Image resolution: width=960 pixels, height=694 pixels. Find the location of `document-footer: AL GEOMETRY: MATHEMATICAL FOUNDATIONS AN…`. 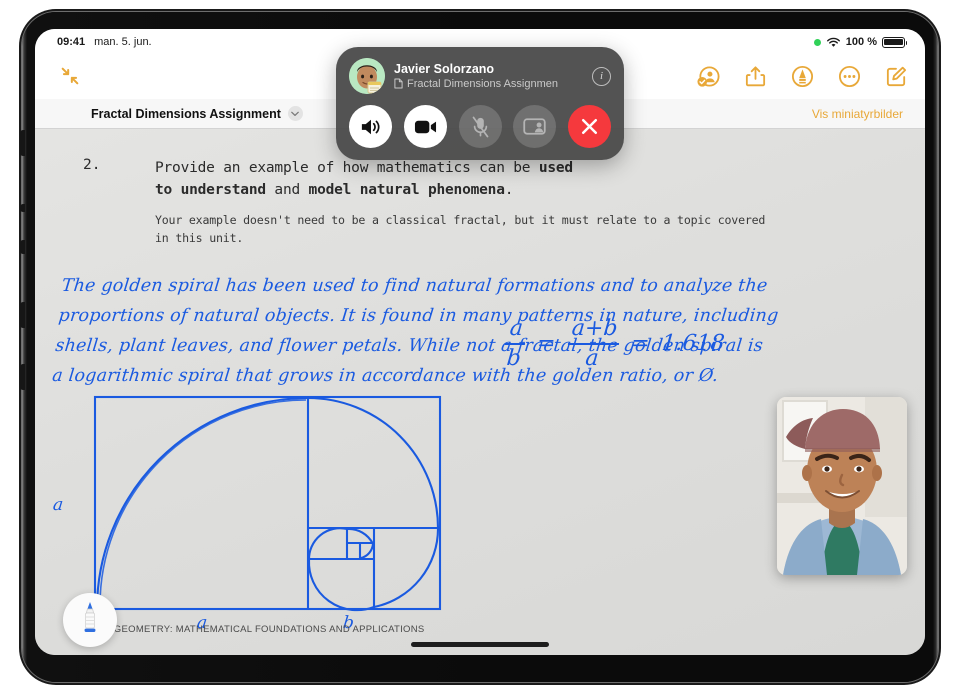

document-footer: AL GEOMETRY: MATHEMATICAL FOUNDATIONS AN… is located at coordinates (262, 629).